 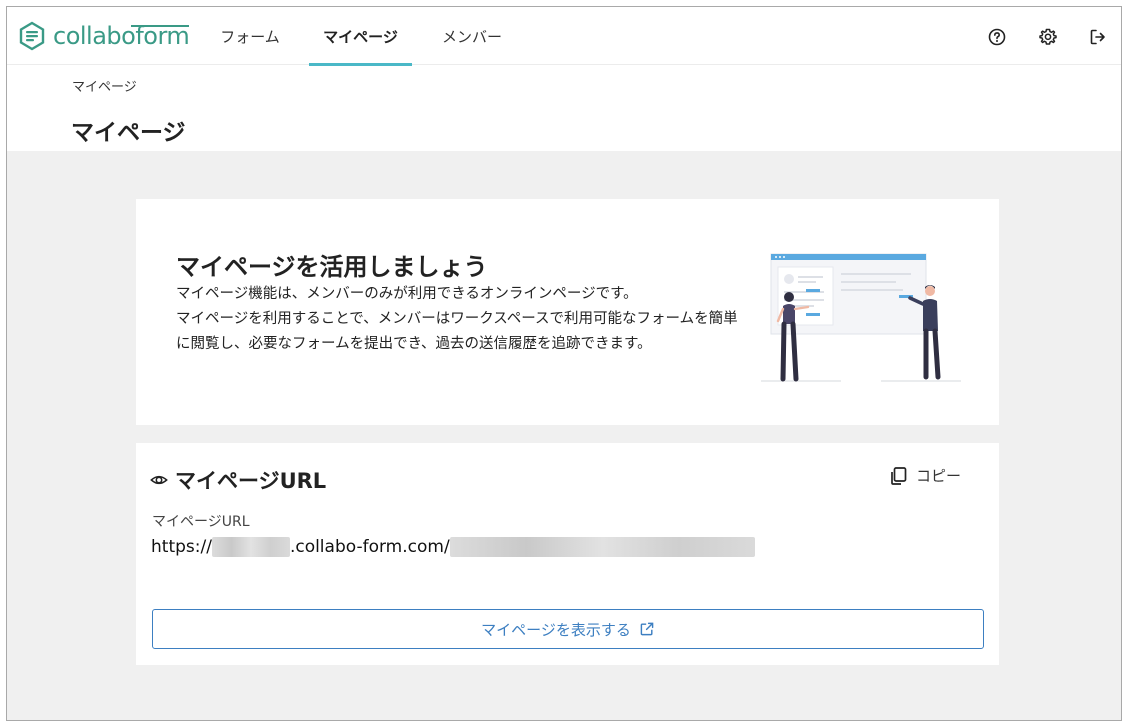 I want to click on tab-member: メンバー, so click(x=472, y=36).